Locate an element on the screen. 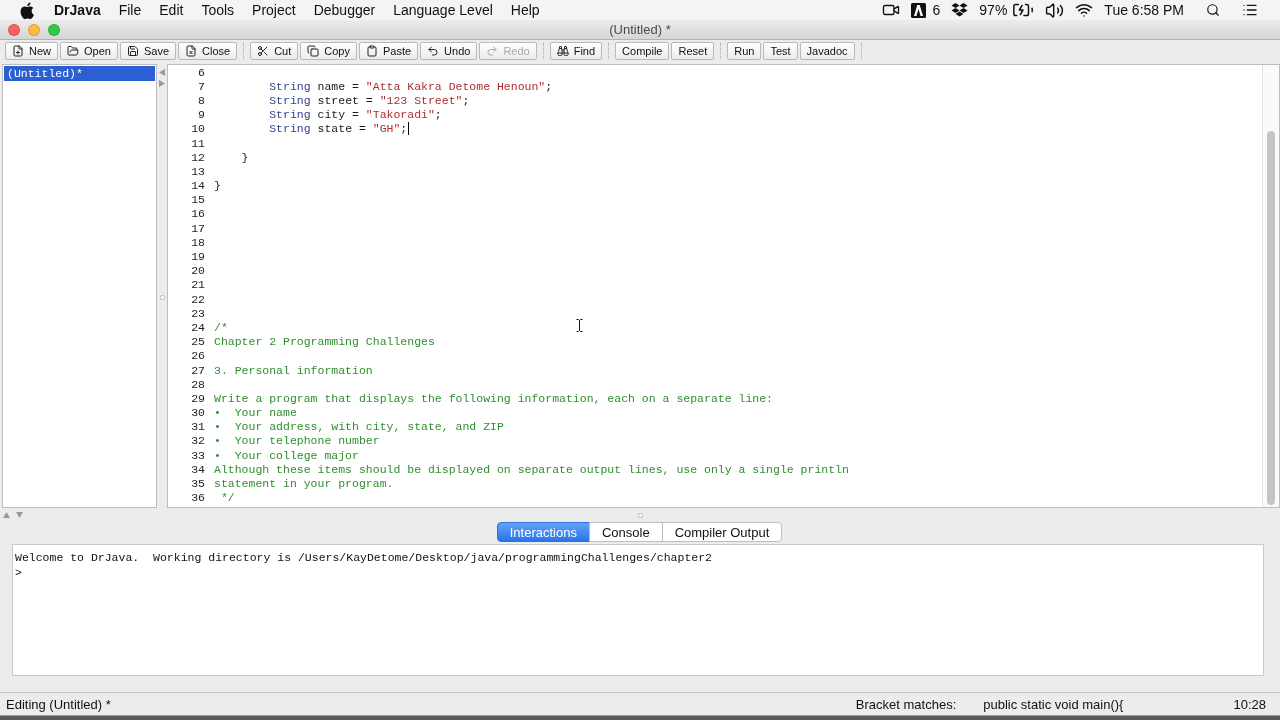  redo-icon is located at coordinates (492, 51).